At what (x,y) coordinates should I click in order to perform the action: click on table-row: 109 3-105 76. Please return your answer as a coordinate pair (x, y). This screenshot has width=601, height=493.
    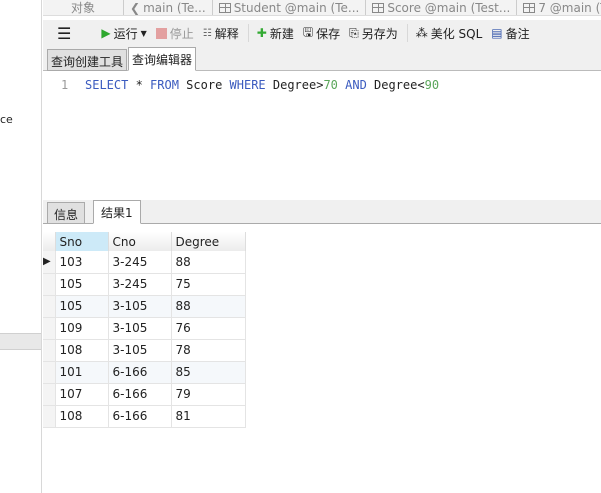
    Looking at the image, I should click on (144, 328).